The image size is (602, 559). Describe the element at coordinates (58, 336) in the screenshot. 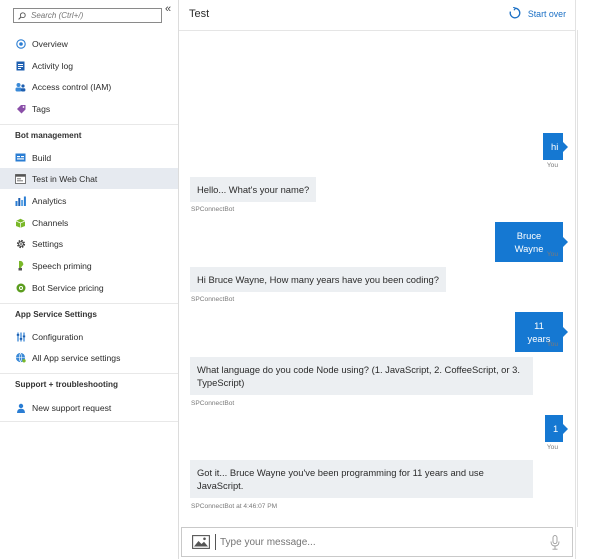

I see `sidebar-item-label: Configuration` at that location.